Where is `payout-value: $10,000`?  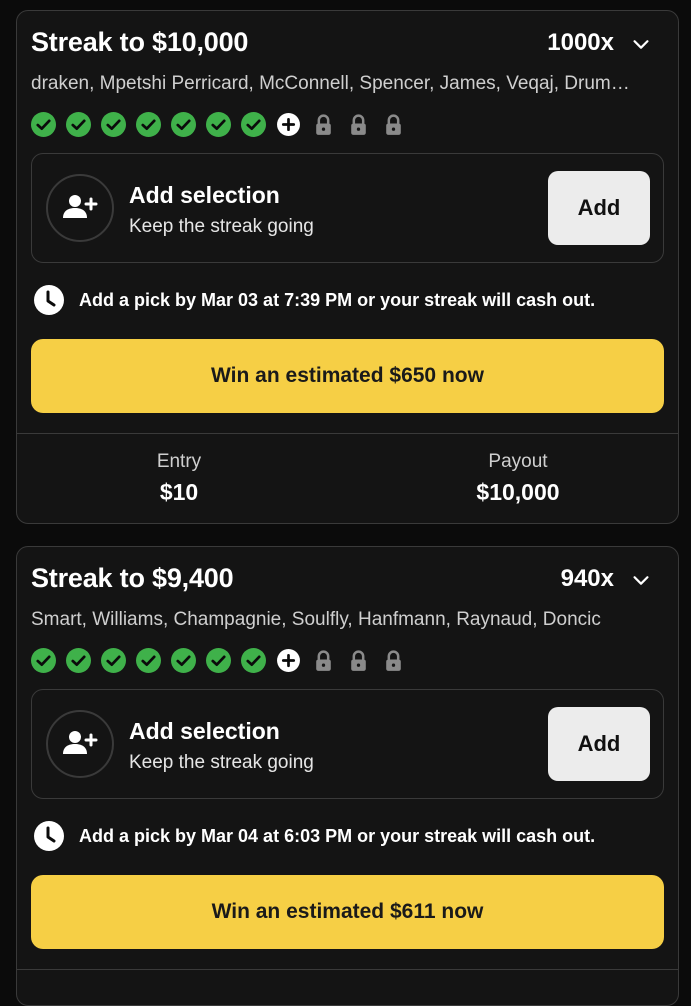
payout-value: $10,000 is located at coordinates (518, 492).